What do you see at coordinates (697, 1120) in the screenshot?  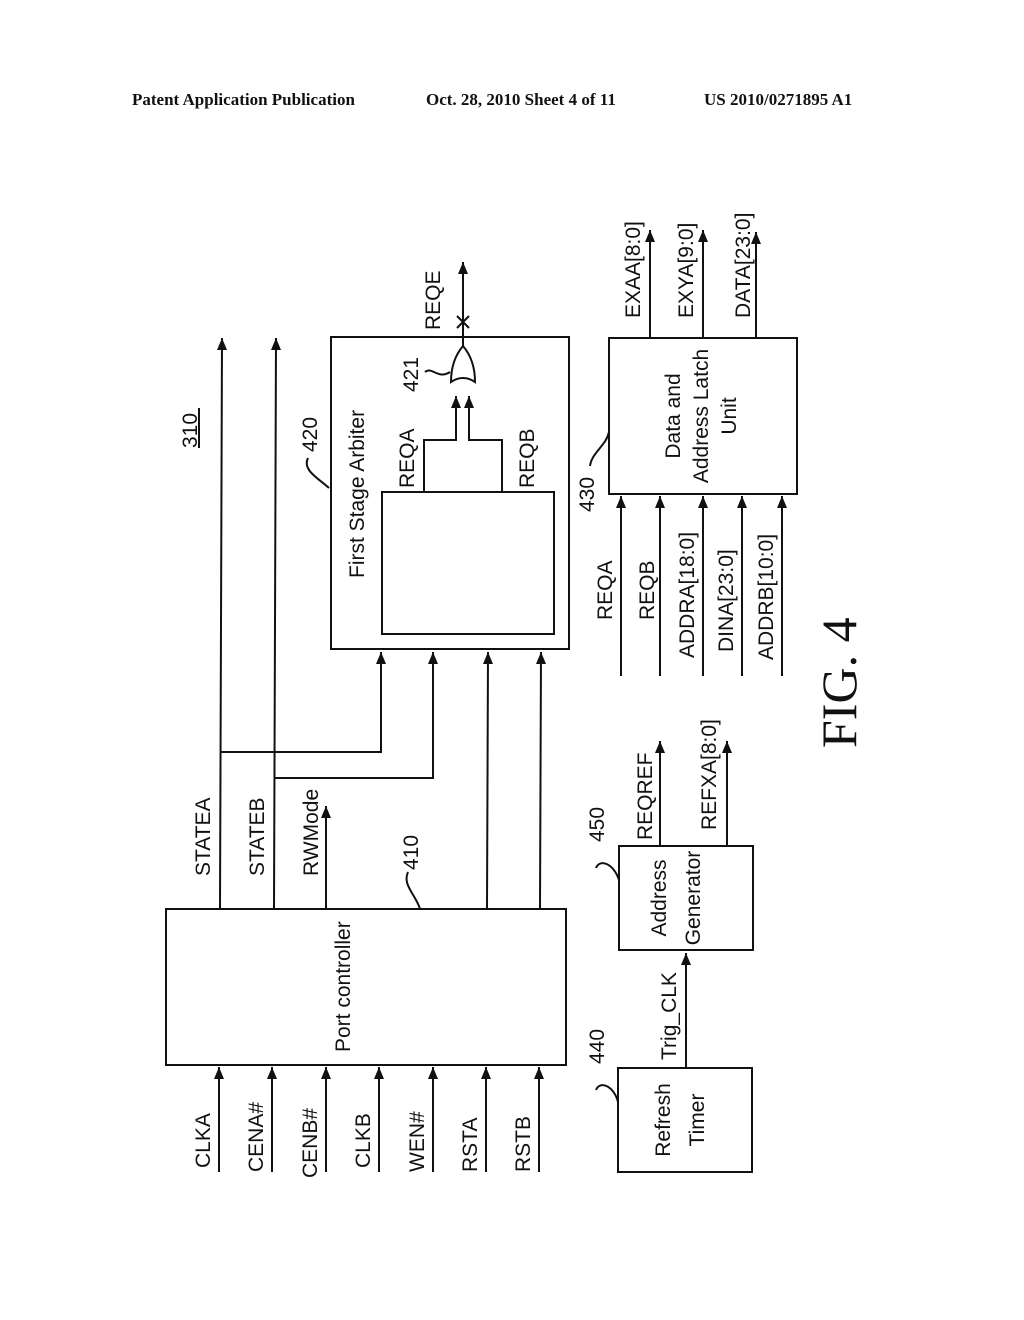 I see `timer-label-line2: Timer` at bounding box center [697, 1120].